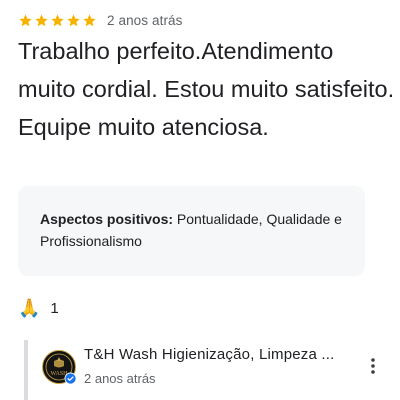  I want to click on more-vertical-icon, so click(373, 366).